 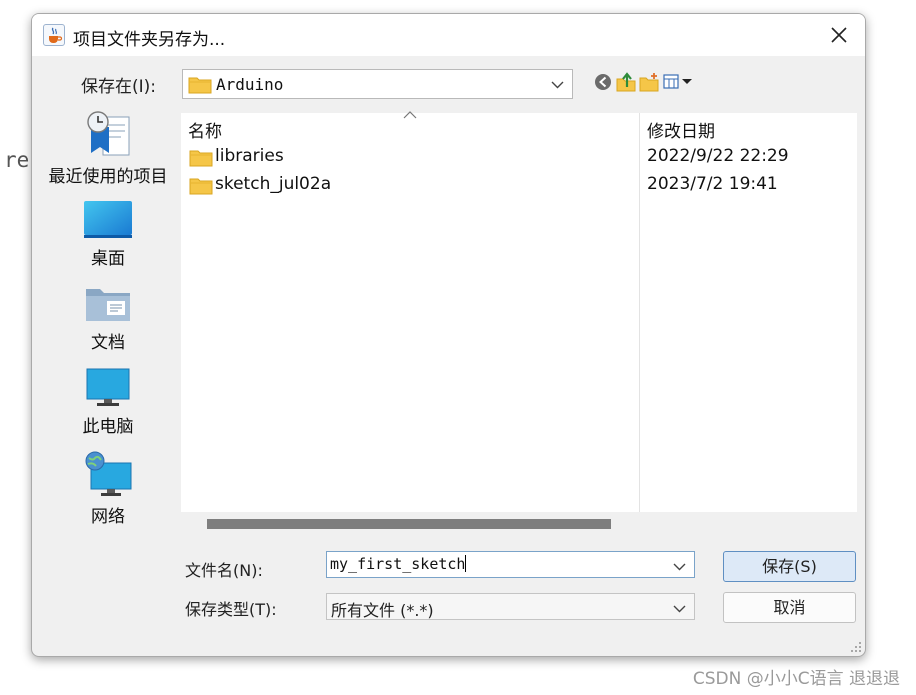 I want to click on place-label: 最近使用的项目, so click(x=108, y=177).